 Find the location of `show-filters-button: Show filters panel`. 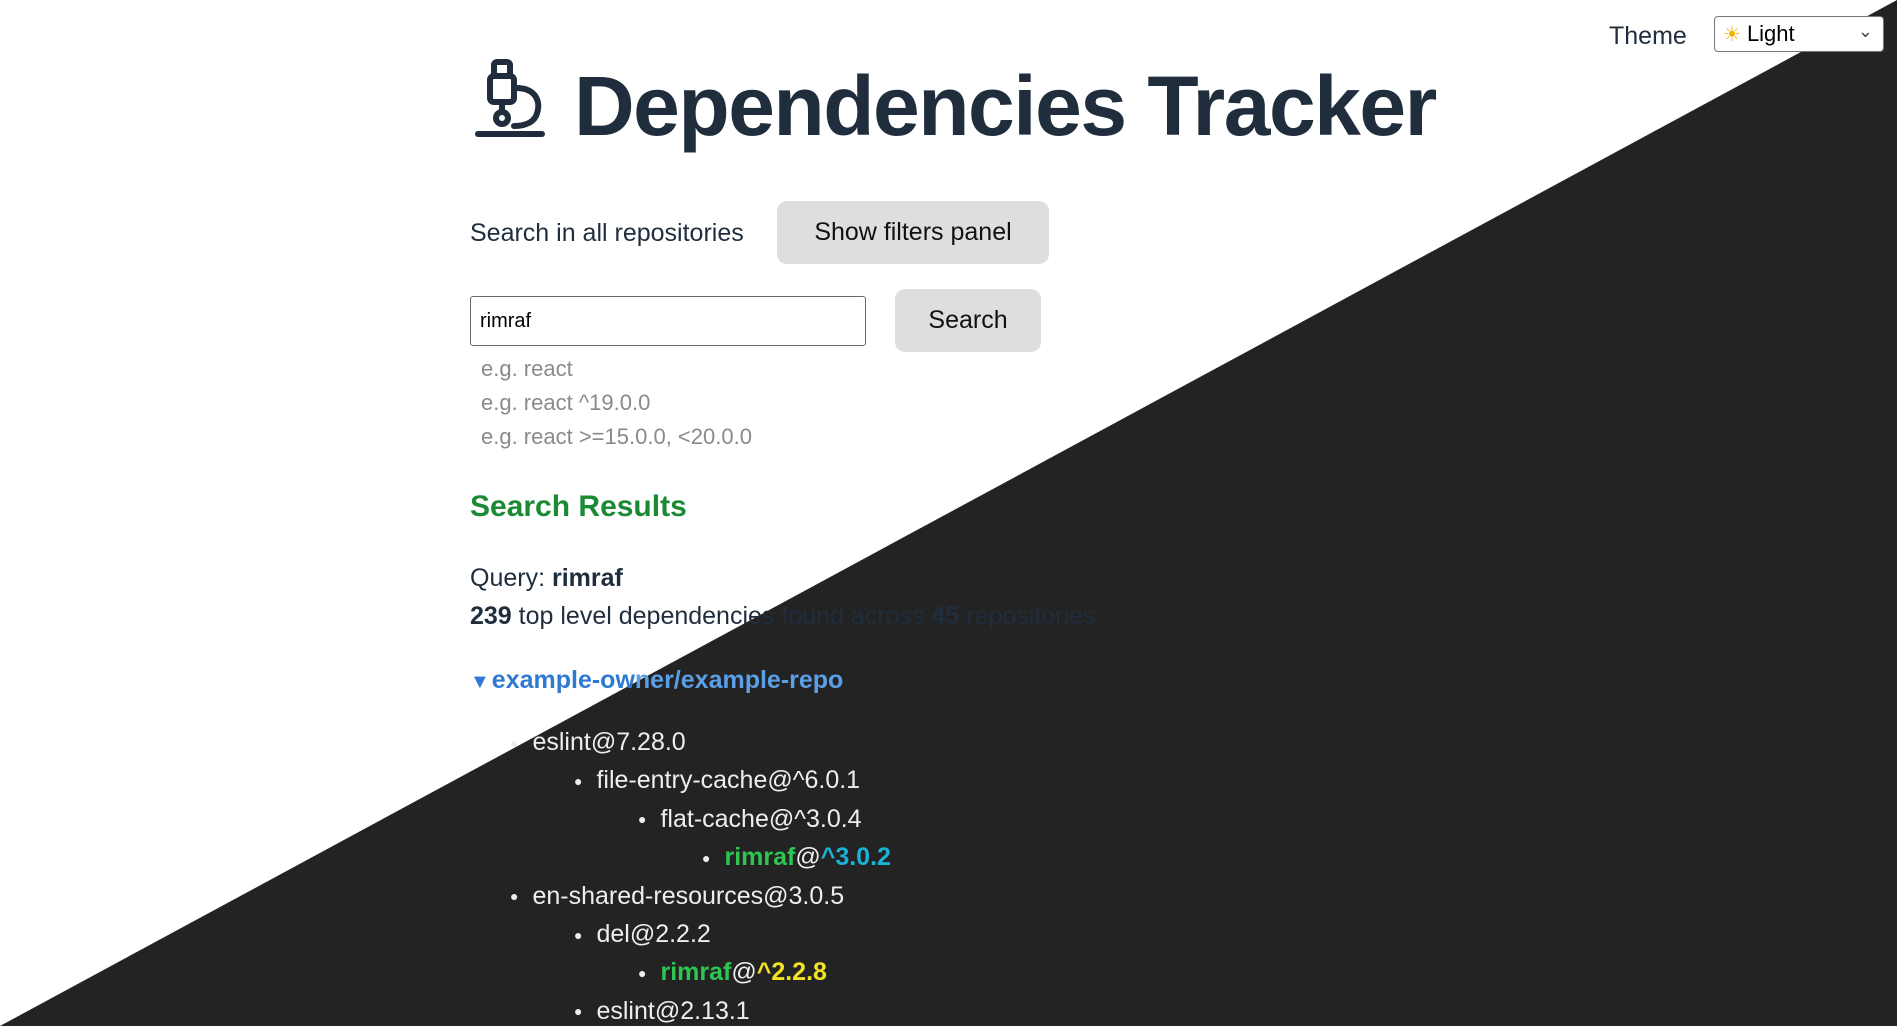

show-filters-button: Show filters panel is located at coordinates (913, 232).